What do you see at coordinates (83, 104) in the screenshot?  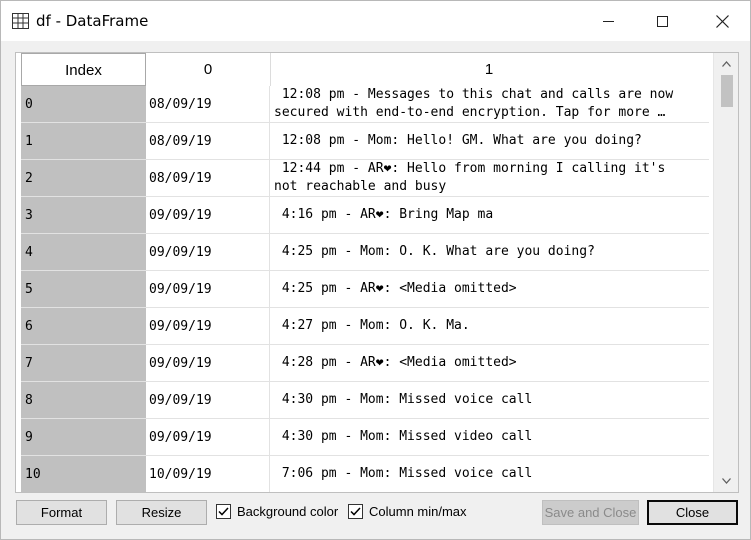 I see `index-cell: 0` at bounding box center [83, 104].